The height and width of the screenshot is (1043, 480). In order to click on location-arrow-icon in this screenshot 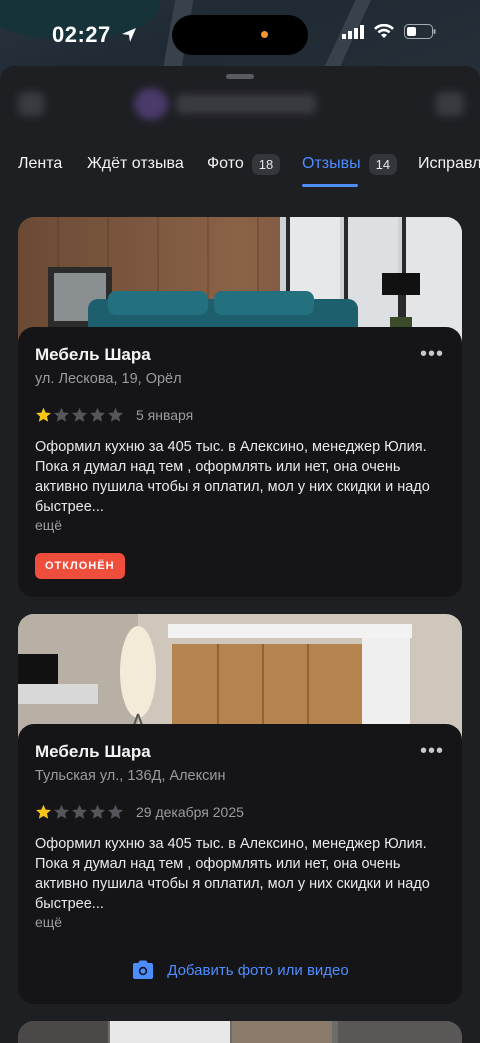, I will do `click(129, 36)`.